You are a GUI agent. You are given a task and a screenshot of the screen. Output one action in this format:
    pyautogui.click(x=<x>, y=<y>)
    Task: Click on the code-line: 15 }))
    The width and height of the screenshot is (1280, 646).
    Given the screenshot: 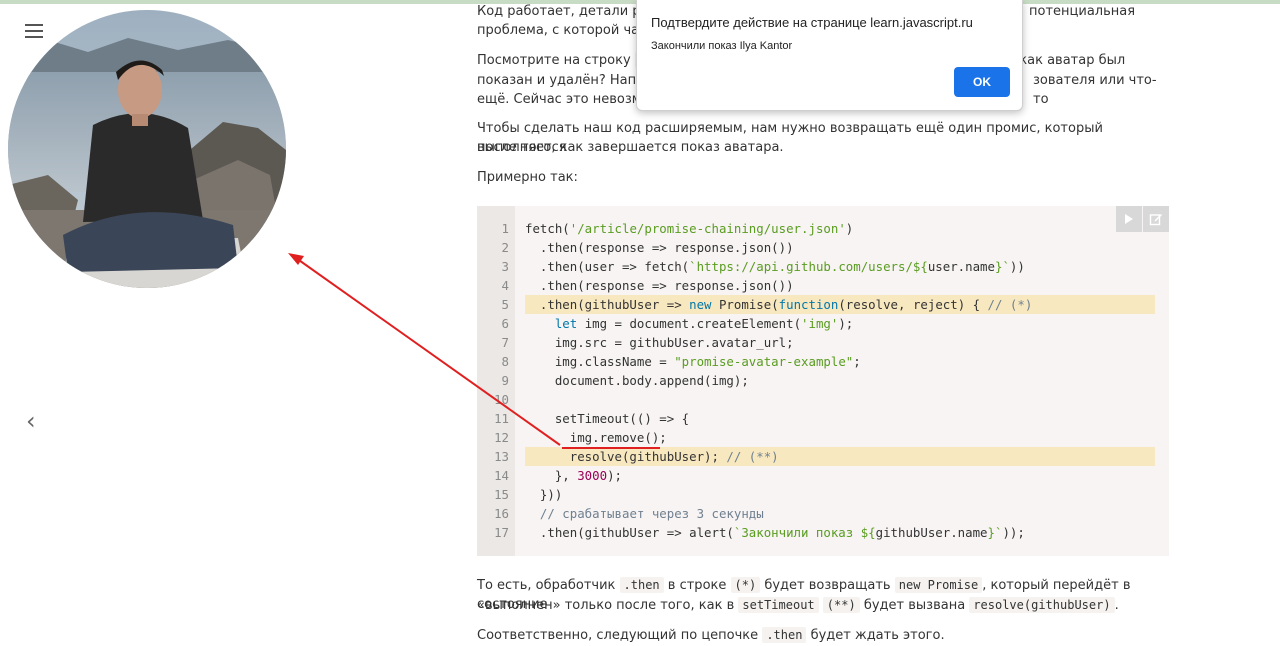 What is the action you would take?
    pyautogui.click(x=823, y=494)
    